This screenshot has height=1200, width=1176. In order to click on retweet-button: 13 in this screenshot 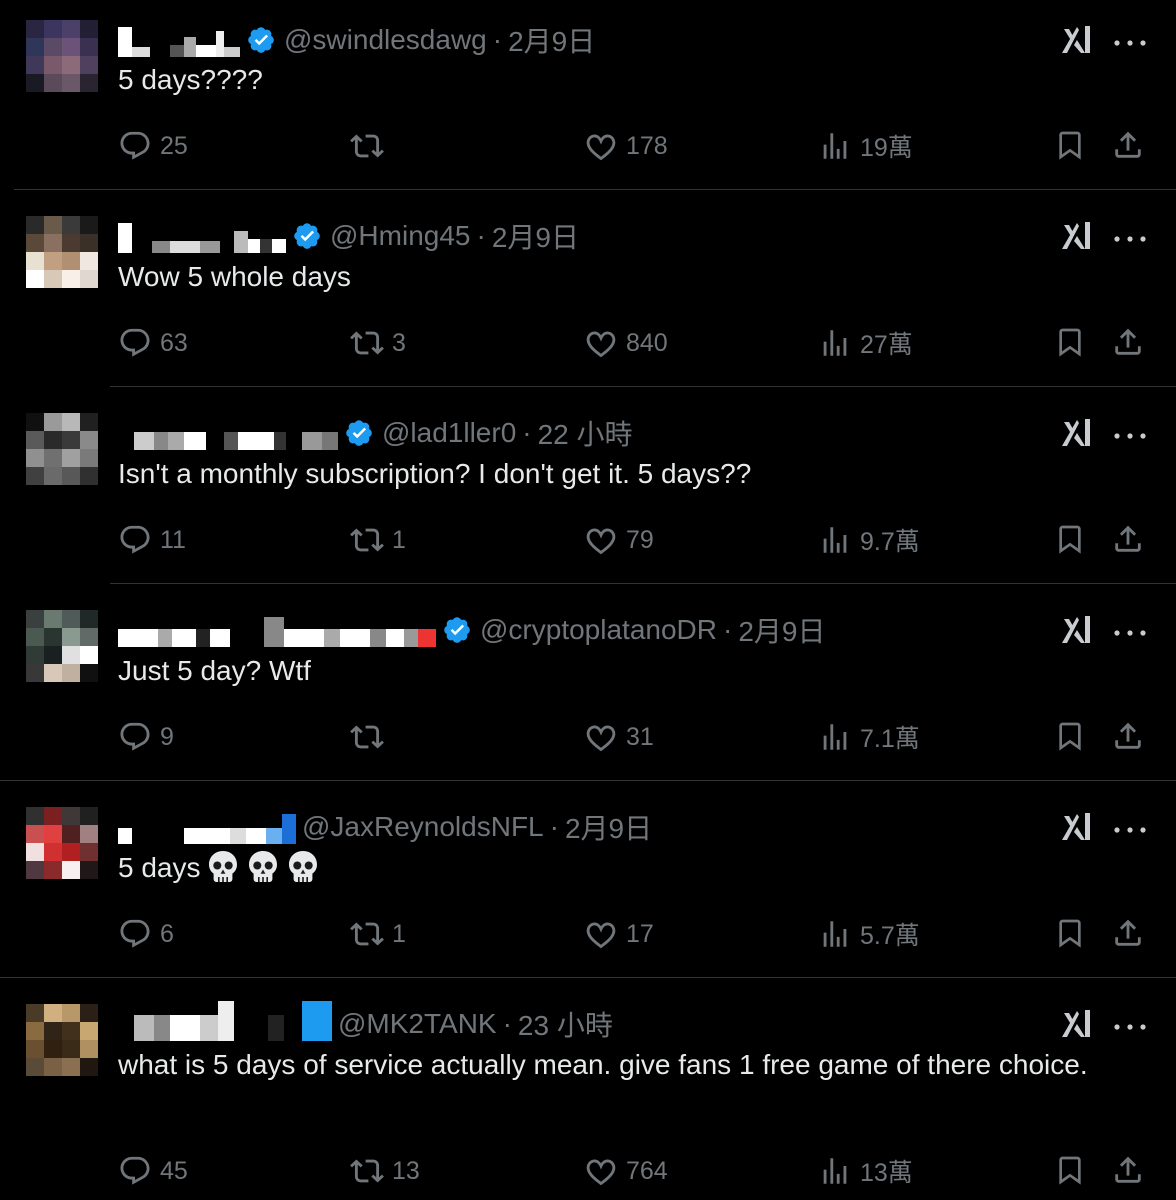, I will do `click(385, 1171)`.